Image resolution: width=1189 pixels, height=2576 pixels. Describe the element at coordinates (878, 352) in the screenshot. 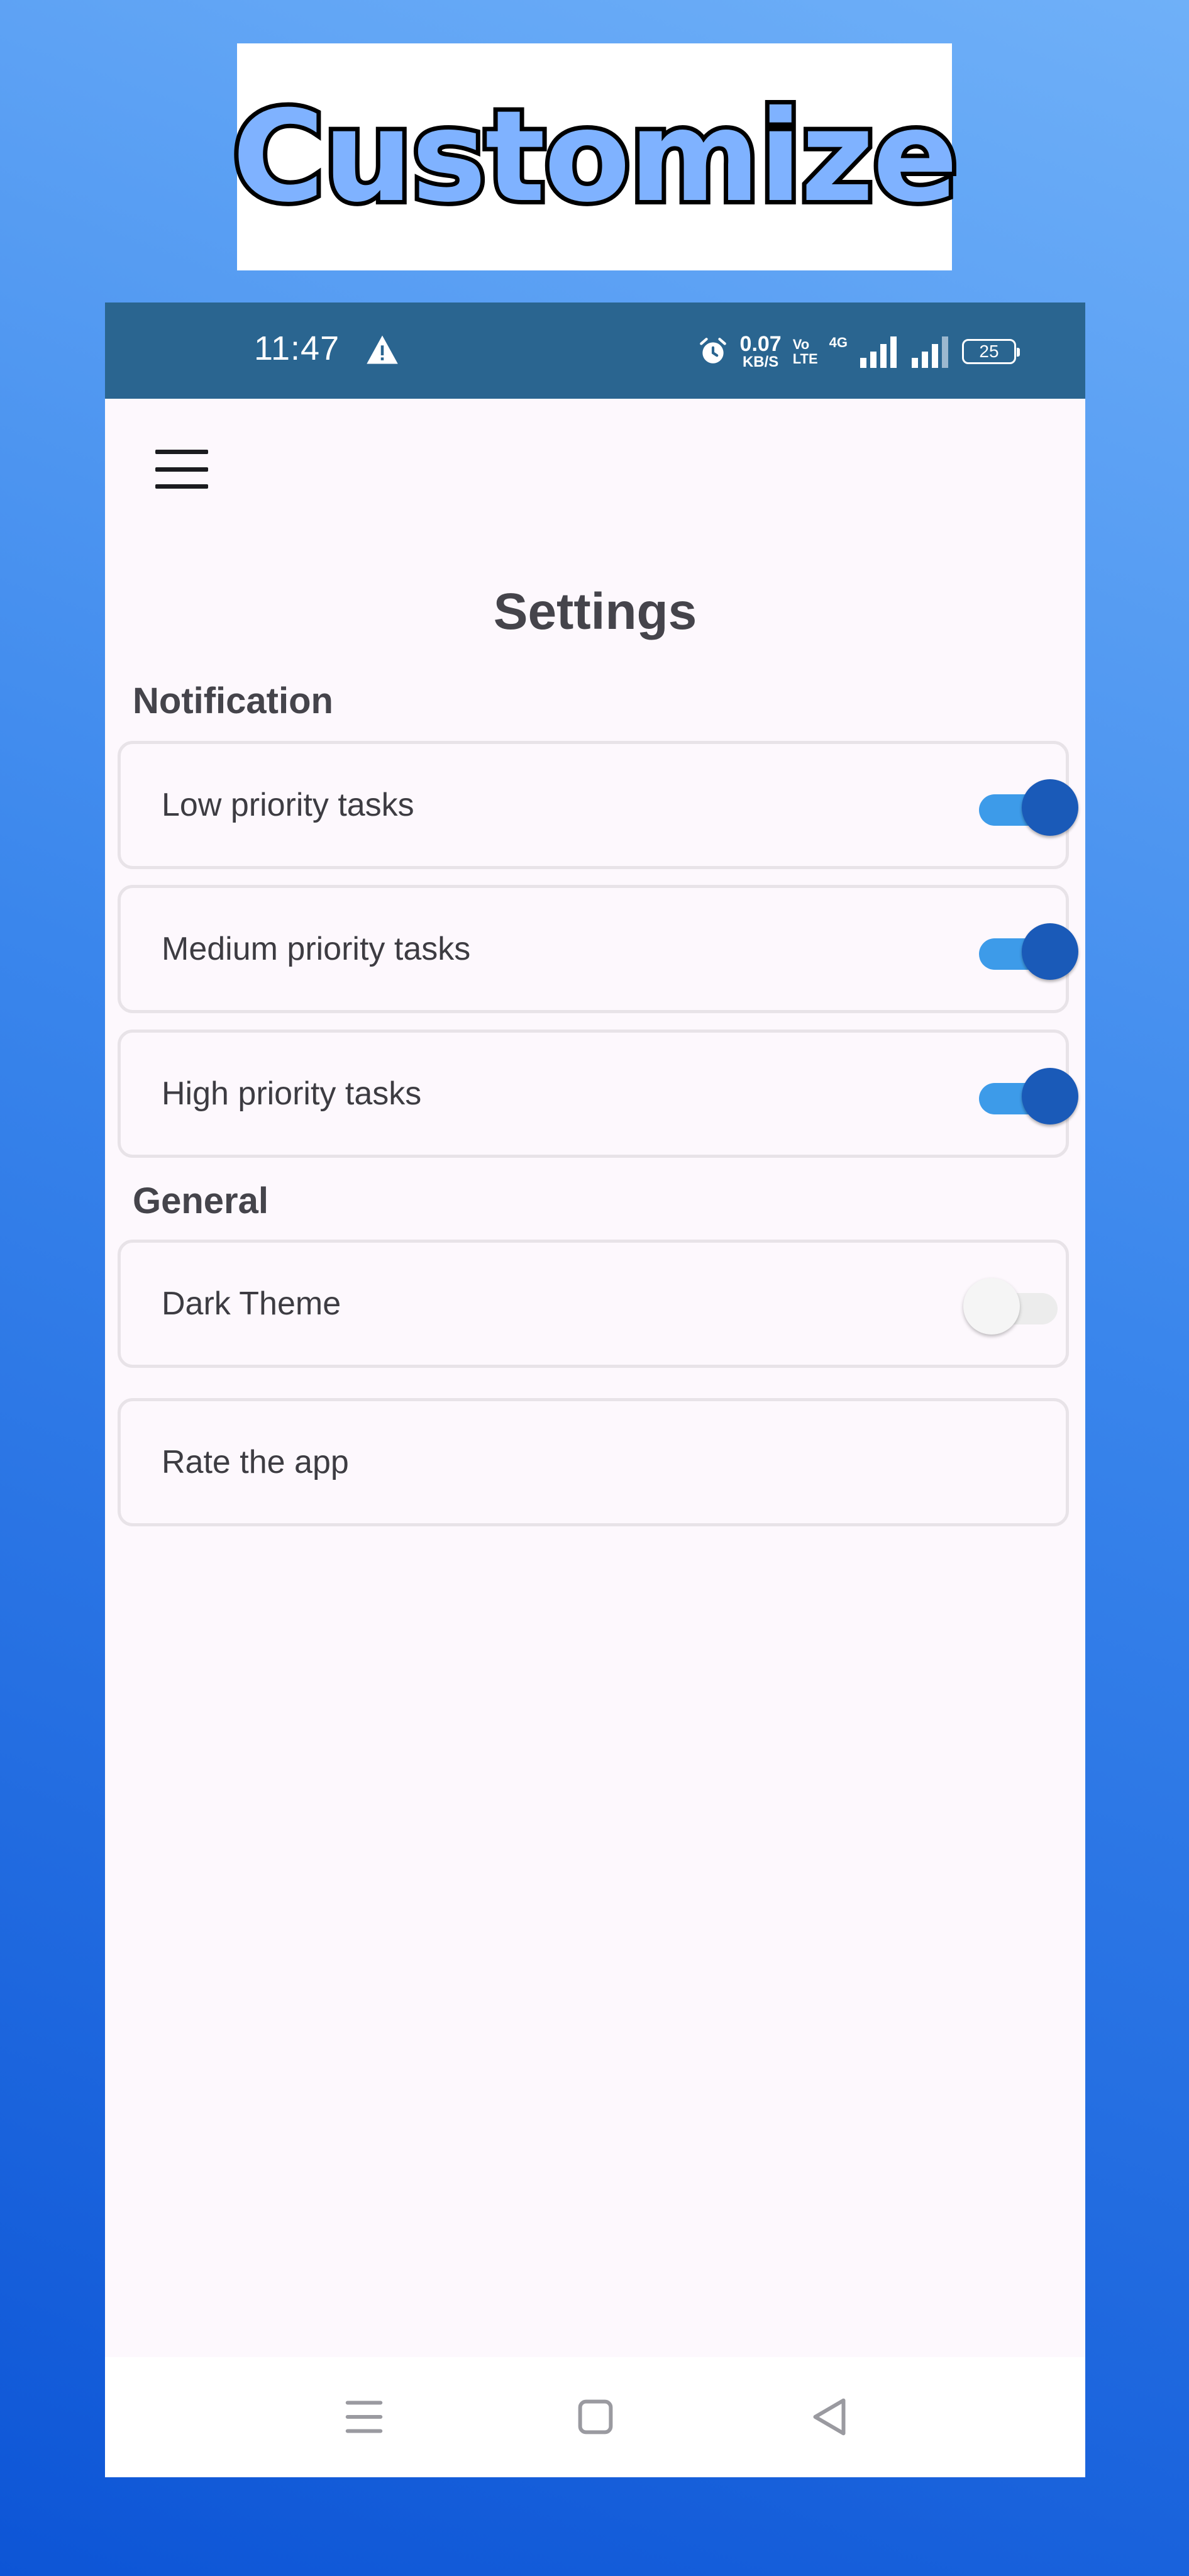

I see `signal-icon` at that location.